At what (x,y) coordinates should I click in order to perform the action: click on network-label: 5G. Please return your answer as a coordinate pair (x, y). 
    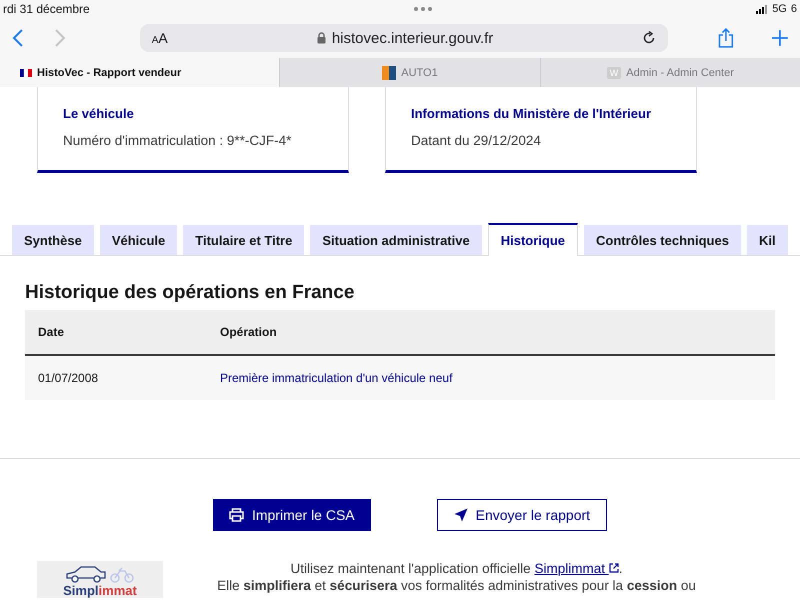
    Looking at the image, I should click on (779, 9).